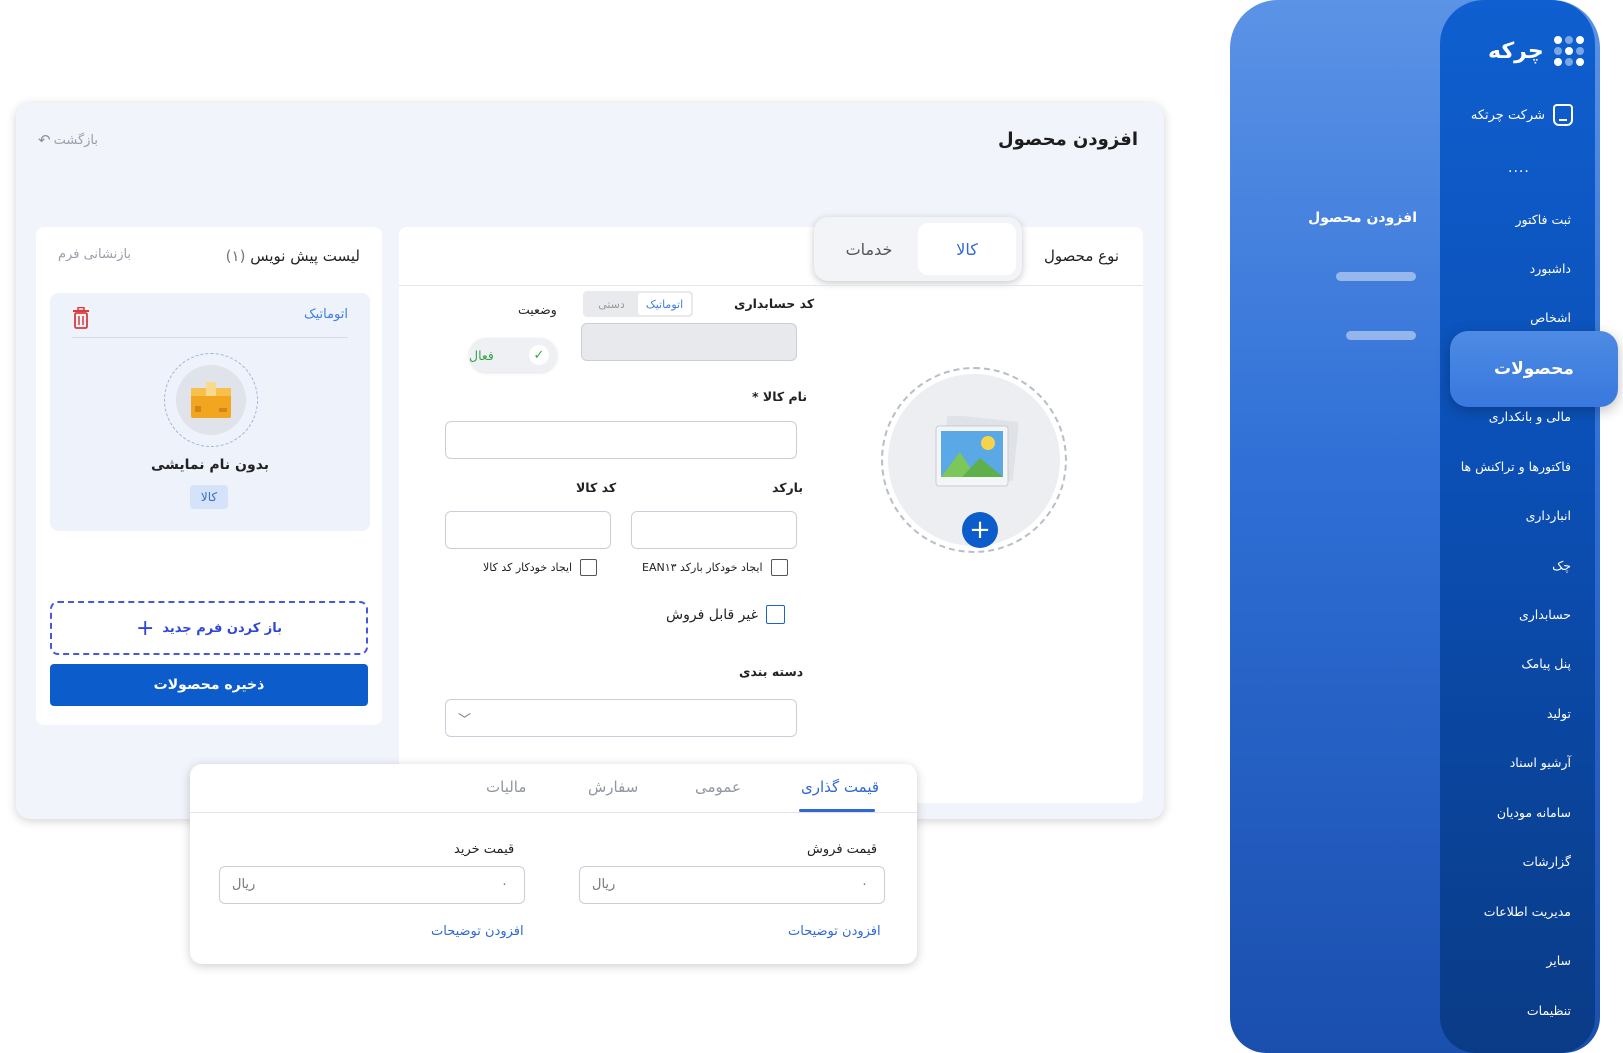  Describe the element at coordinates (553, 788) in the screenshot. I see `tab-bar: قیمت گذاری عمومی سفارش مالیات` at that location.